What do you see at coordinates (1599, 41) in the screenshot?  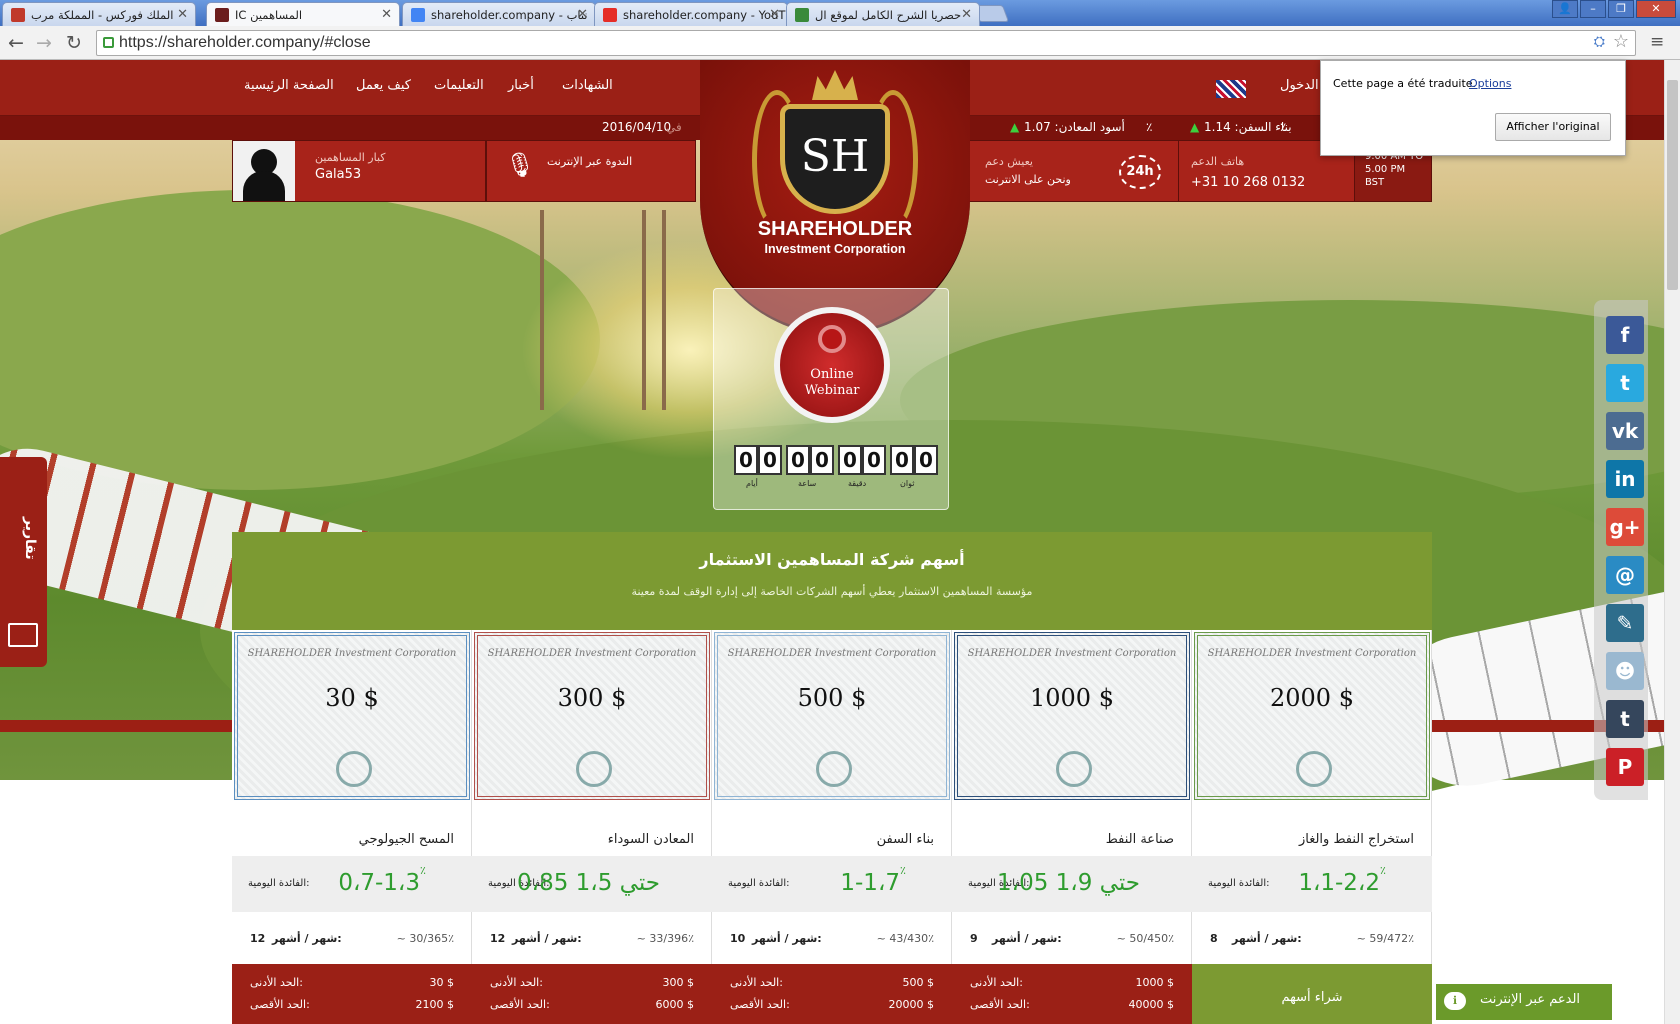 I see `translate-icon: ⛭` at bounding box center [1599, 41].